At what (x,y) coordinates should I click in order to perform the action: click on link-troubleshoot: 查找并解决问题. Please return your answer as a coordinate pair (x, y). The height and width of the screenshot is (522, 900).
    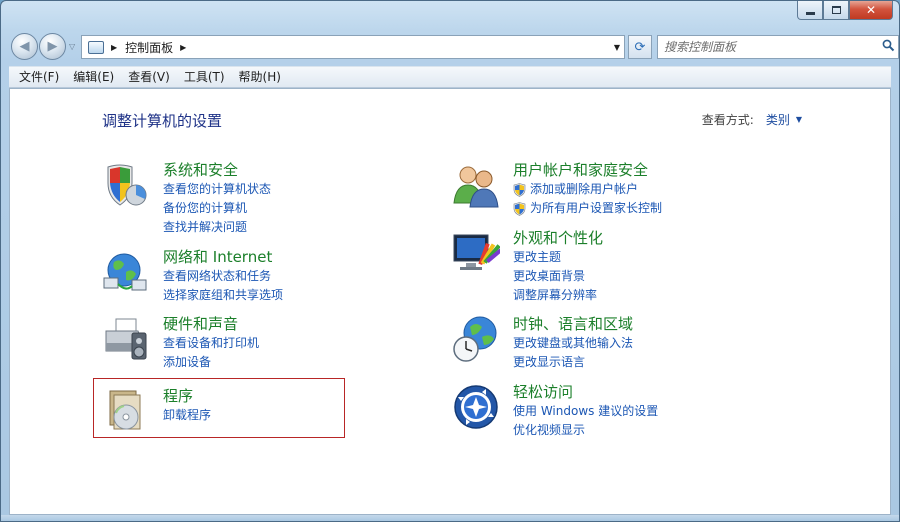
    Looking at the image, I should click on (217, 227).